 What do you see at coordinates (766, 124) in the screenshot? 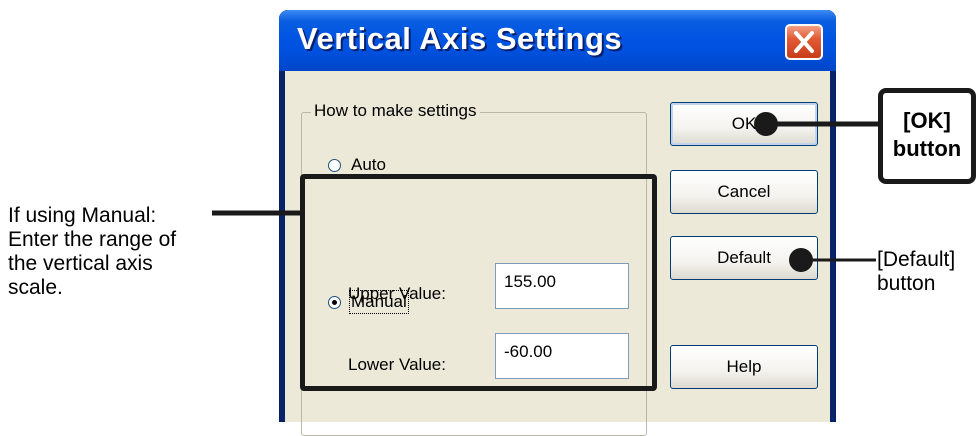
I see `ok-connector-dot` at bounding box center [766, 124].